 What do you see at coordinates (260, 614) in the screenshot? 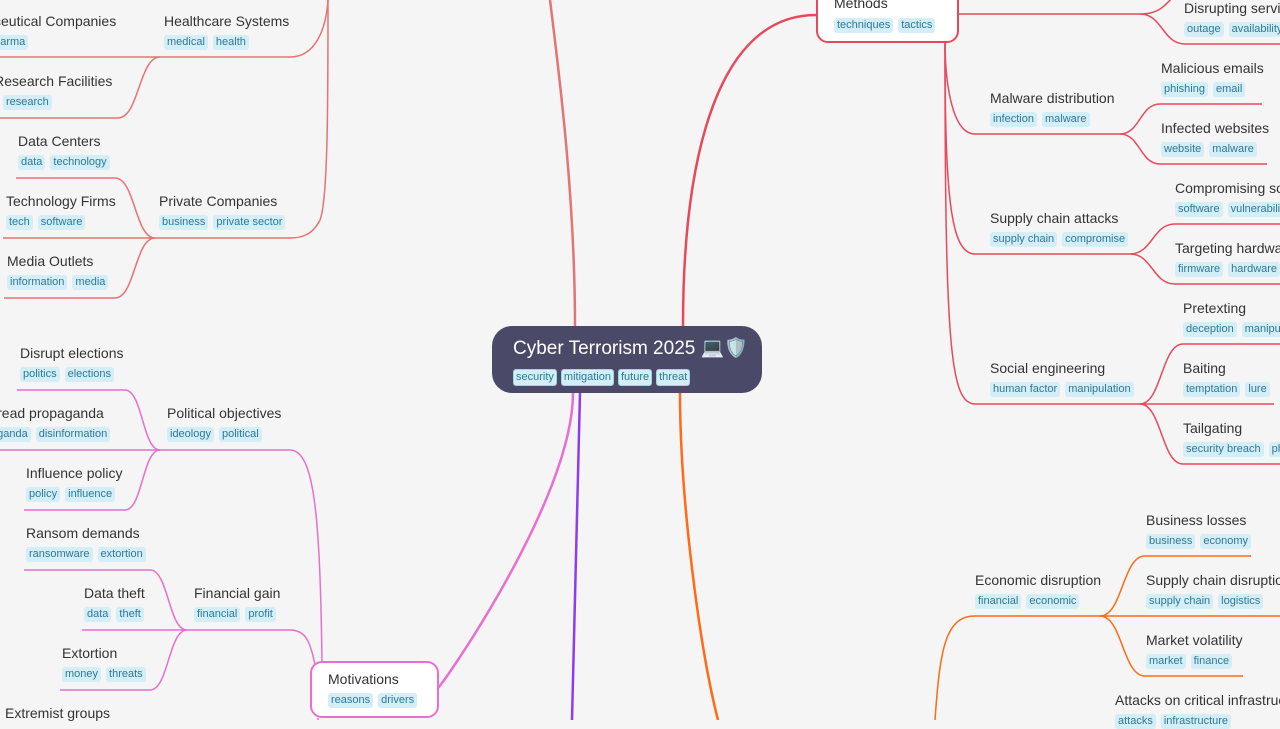
I see `tag: profit` at bounding box center [260, 614].